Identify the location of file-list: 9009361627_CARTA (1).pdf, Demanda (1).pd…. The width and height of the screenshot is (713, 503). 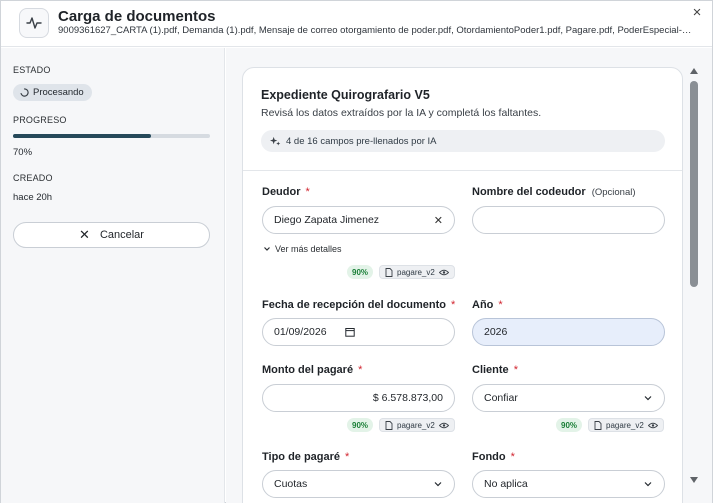
(375, 30).